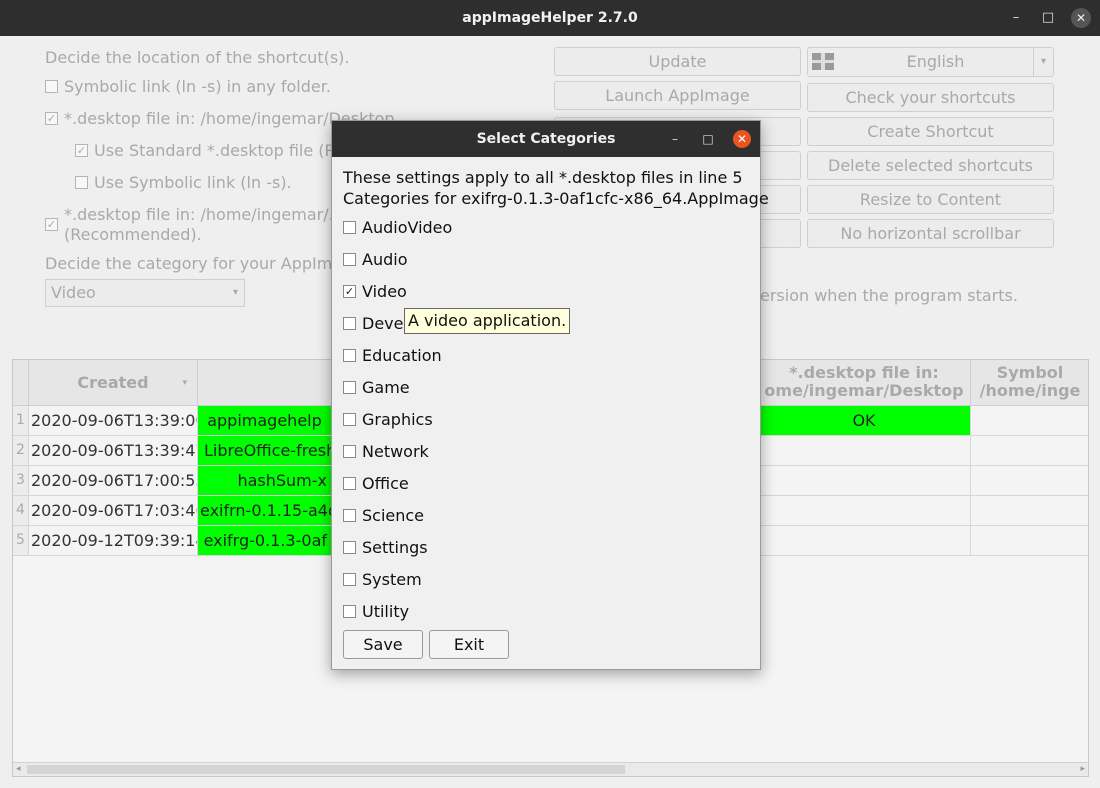 This screenshot has height=788, width=1100. Describe the element at coordinates (197, 86) in the screenshot. I see `symbolic-any-label: Symbolic link (ln -s) in any folder.` at that location.